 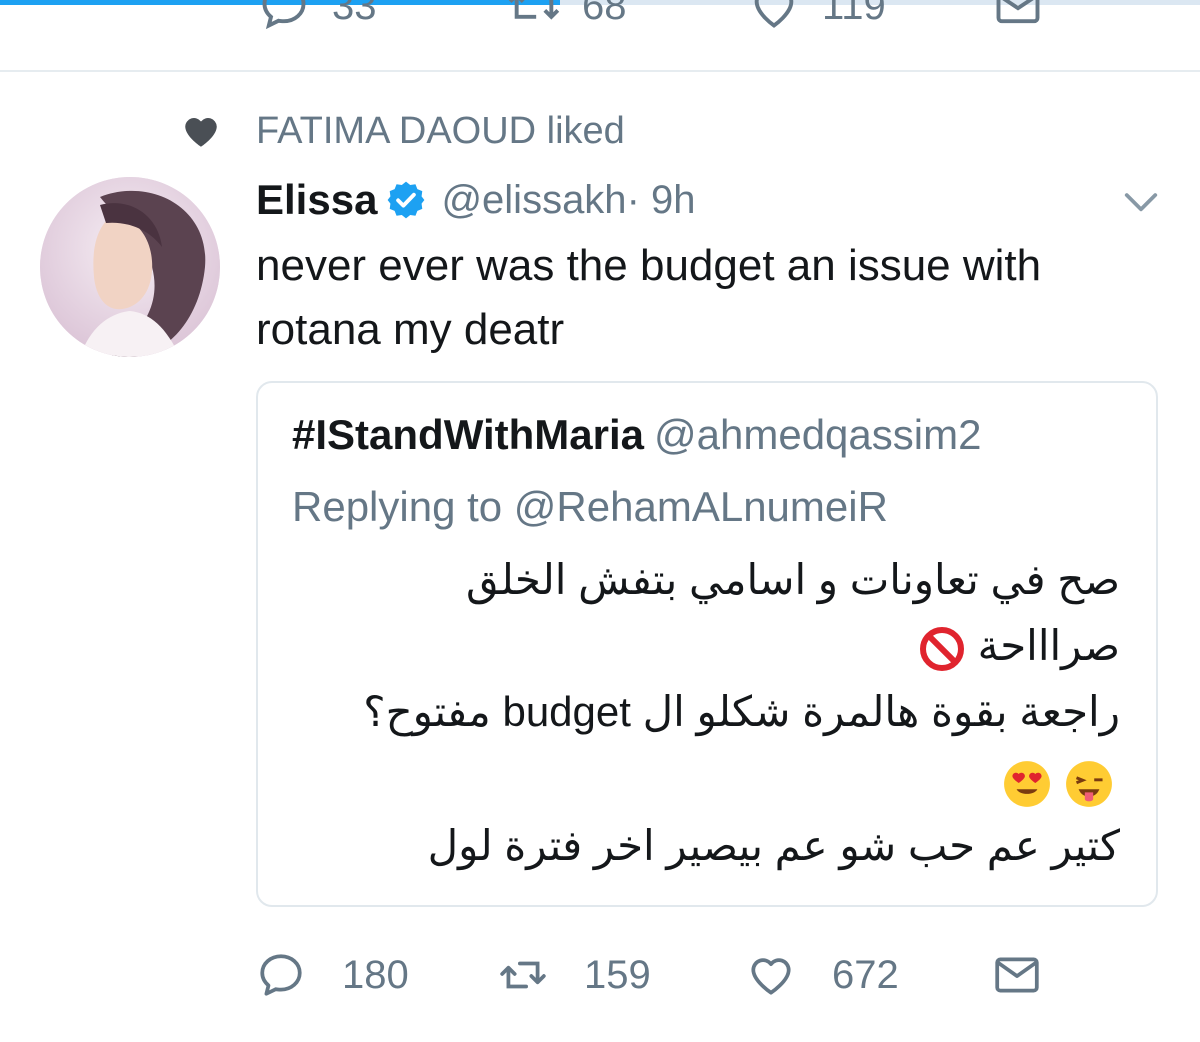 What do you see at coordinates (574, 975) in the screenshot?
I see `retweet-button: 159` at bounding box center [574, 975].